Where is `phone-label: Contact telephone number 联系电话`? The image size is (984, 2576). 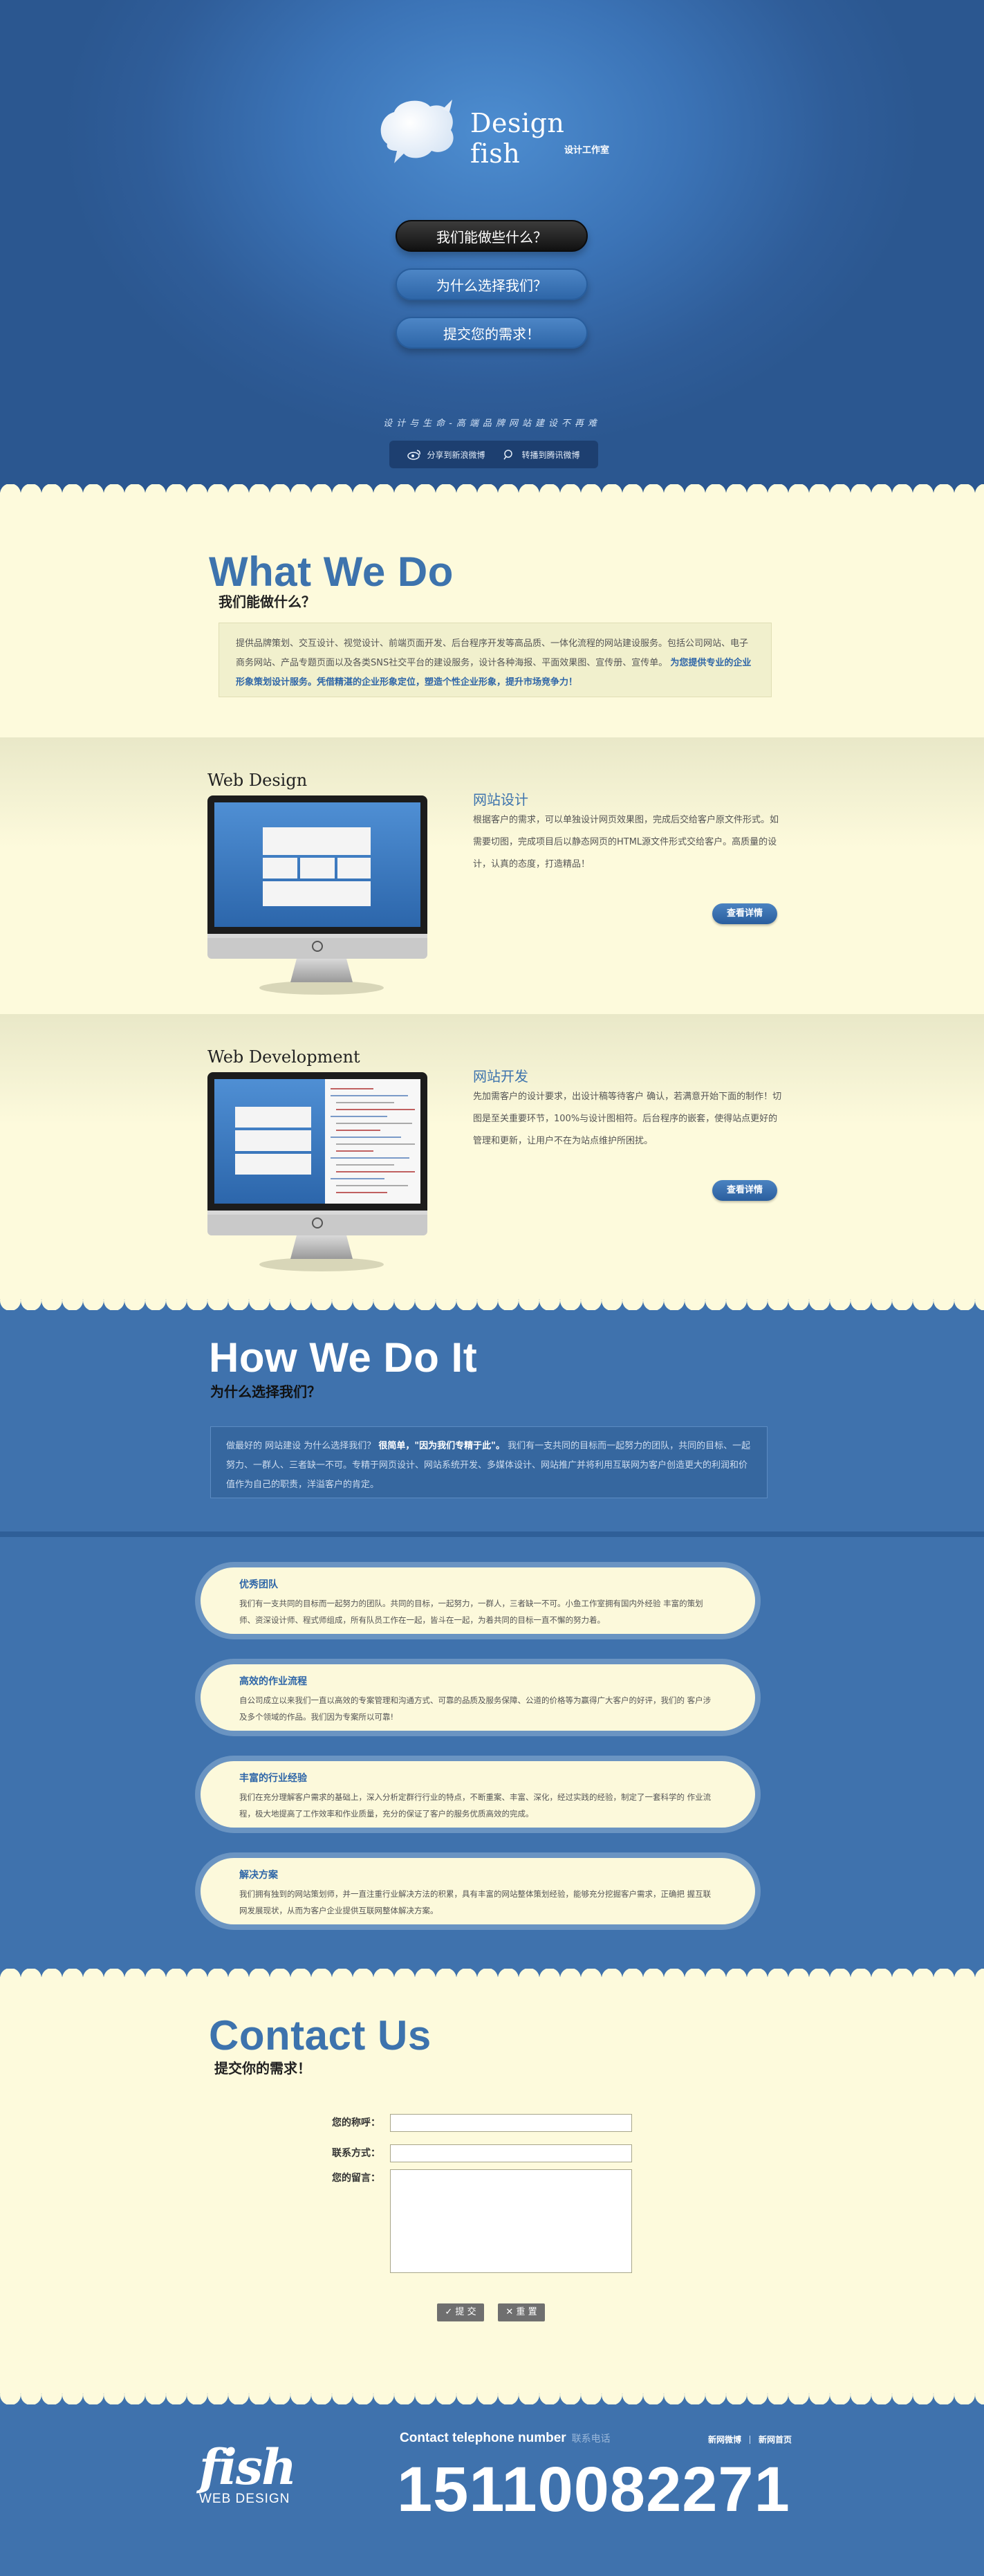 phone-label: Contact telephone number 联系电话 is located at coordinates (505, 2438).